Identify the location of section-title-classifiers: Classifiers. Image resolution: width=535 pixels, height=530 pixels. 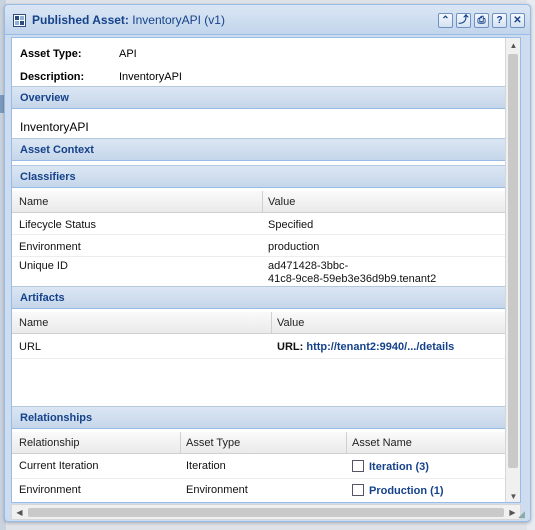
(48, 177).